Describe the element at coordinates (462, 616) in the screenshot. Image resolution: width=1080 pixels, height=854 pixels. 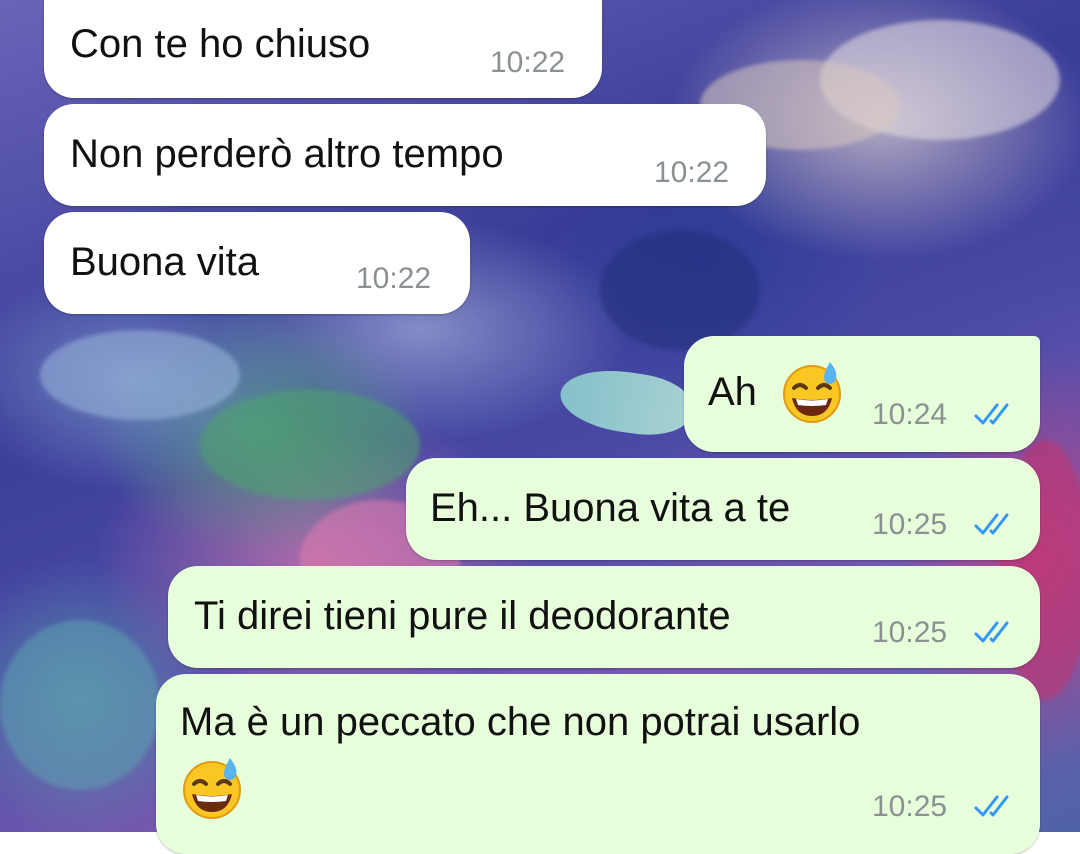
I see `message-text: Ti direi tieni pure il deodorante` at that location.